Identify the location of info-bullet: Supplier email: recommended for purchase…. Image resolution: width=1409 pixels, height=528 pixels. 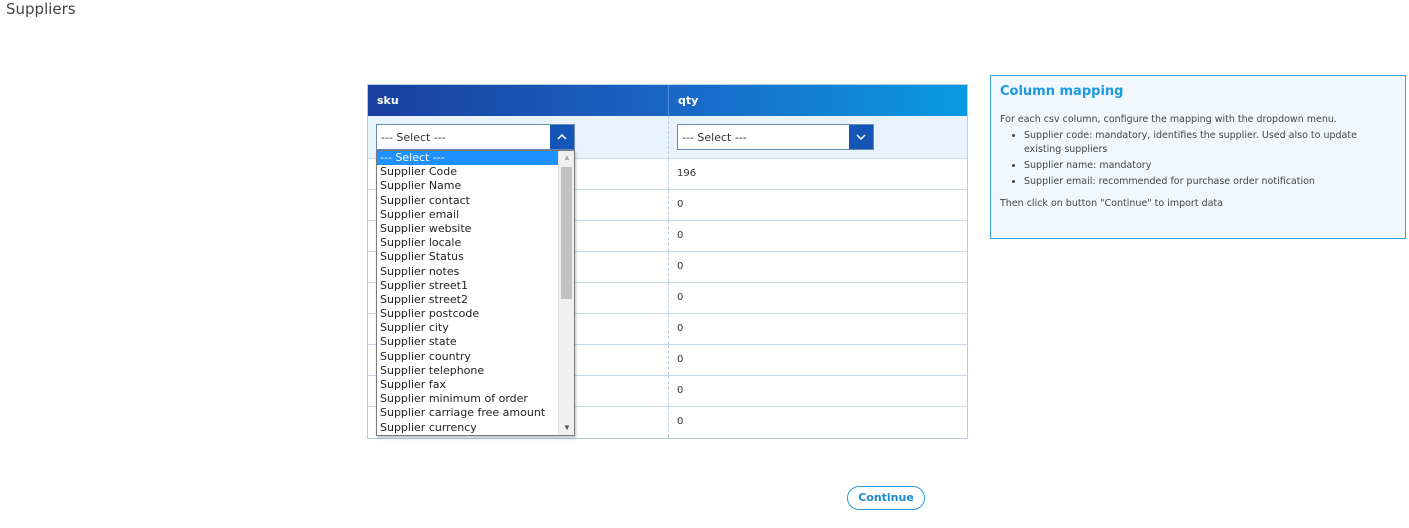
(1210, 182).